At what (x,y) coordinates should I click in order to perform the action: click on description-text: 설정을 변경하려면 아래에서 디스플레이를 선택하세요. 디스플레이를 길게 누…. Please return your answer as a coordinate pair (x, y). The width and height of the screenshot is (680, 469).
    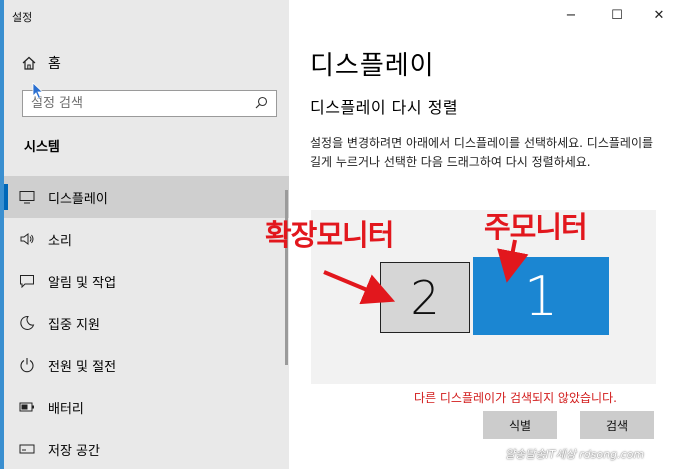
    Looking at the image, I should click on (482, 152).